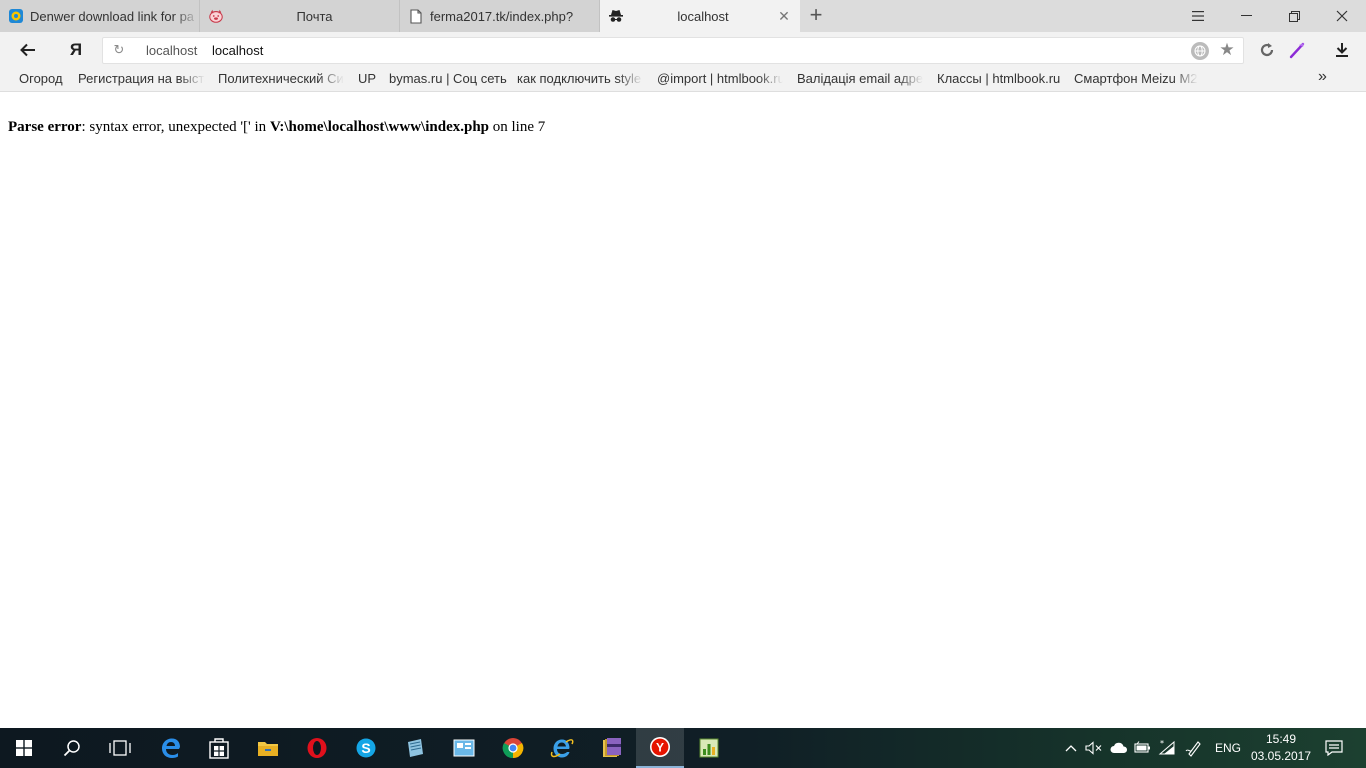 The height and width of the screenshot is (768, 1366). I want to click on tab-localhost: localhost ✕, so click(700, 16).